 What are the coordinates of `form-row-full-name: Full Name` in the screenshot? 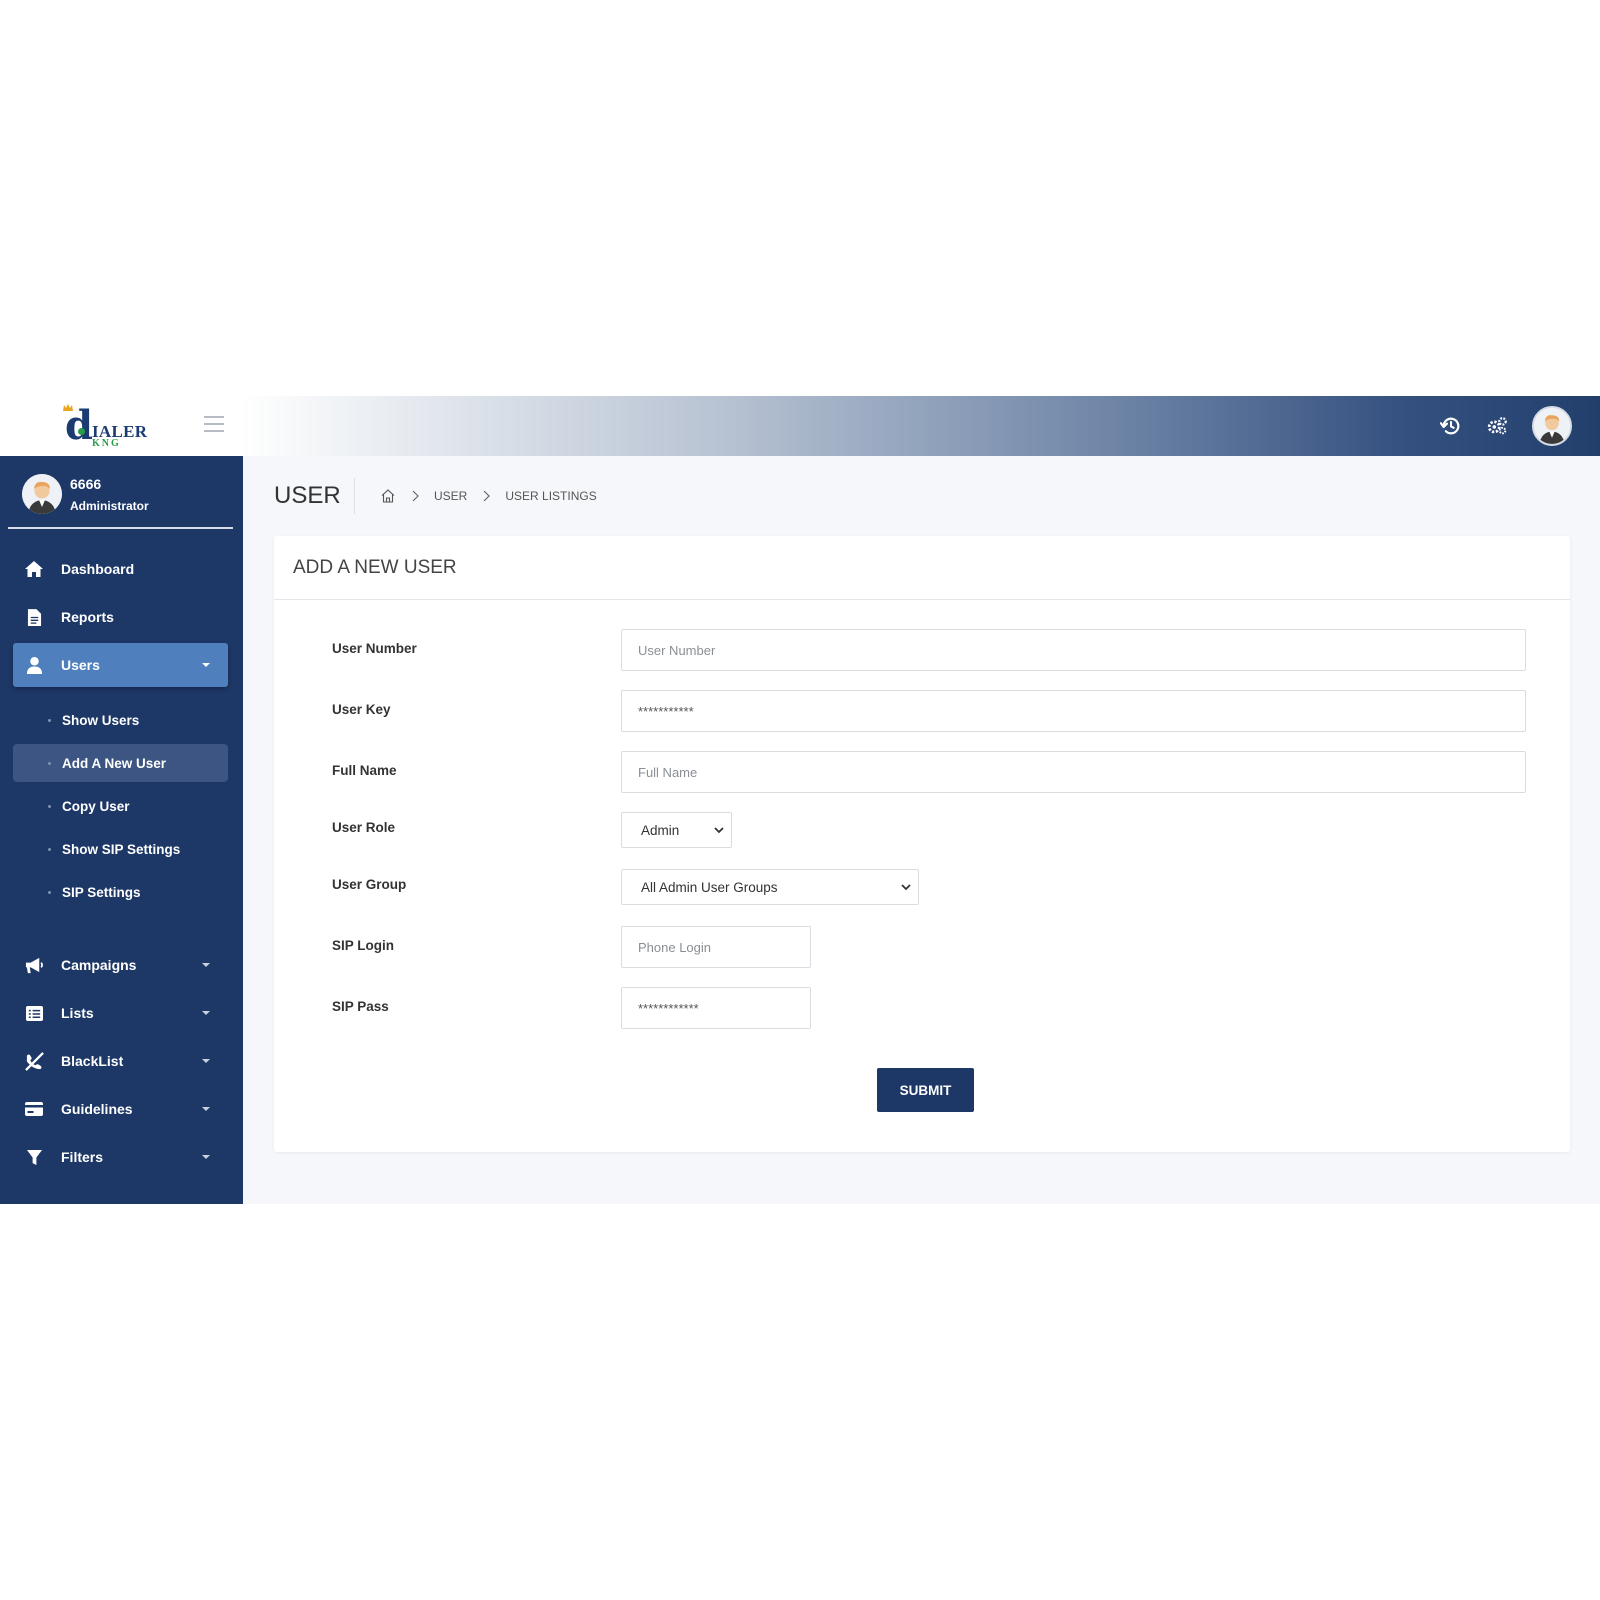 It's located at (922, 772).